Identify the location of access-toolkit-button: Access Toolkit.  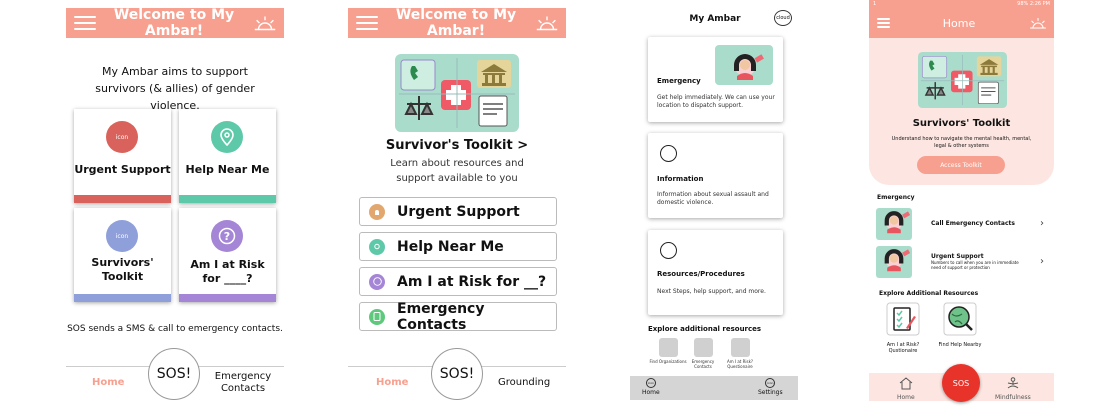
(961, 165).